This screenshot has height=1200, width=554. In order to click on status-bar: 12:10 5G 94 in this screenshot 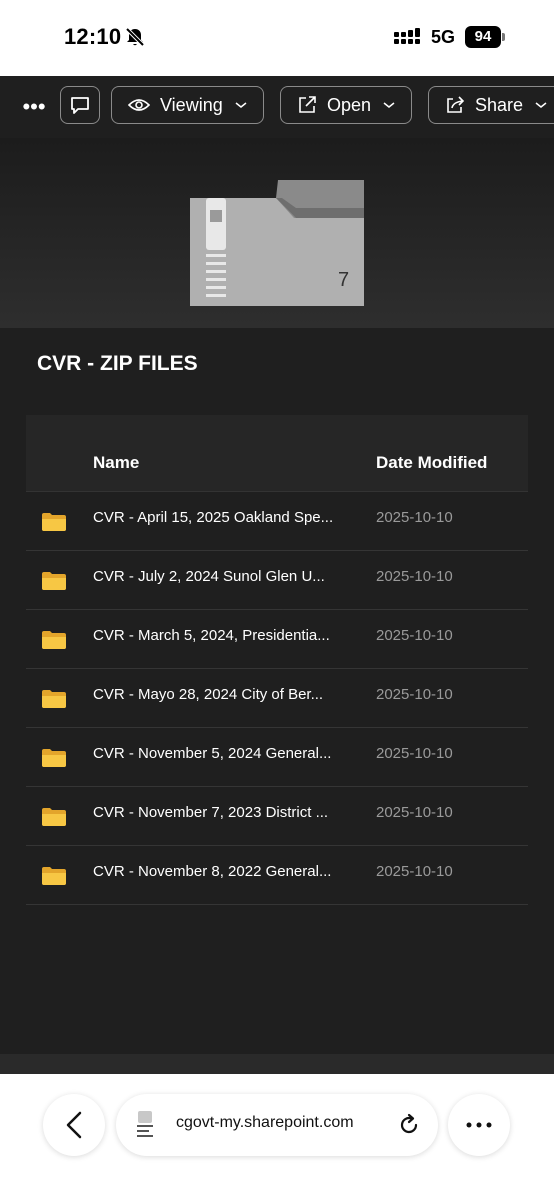, I will do `click(277, 38)`.